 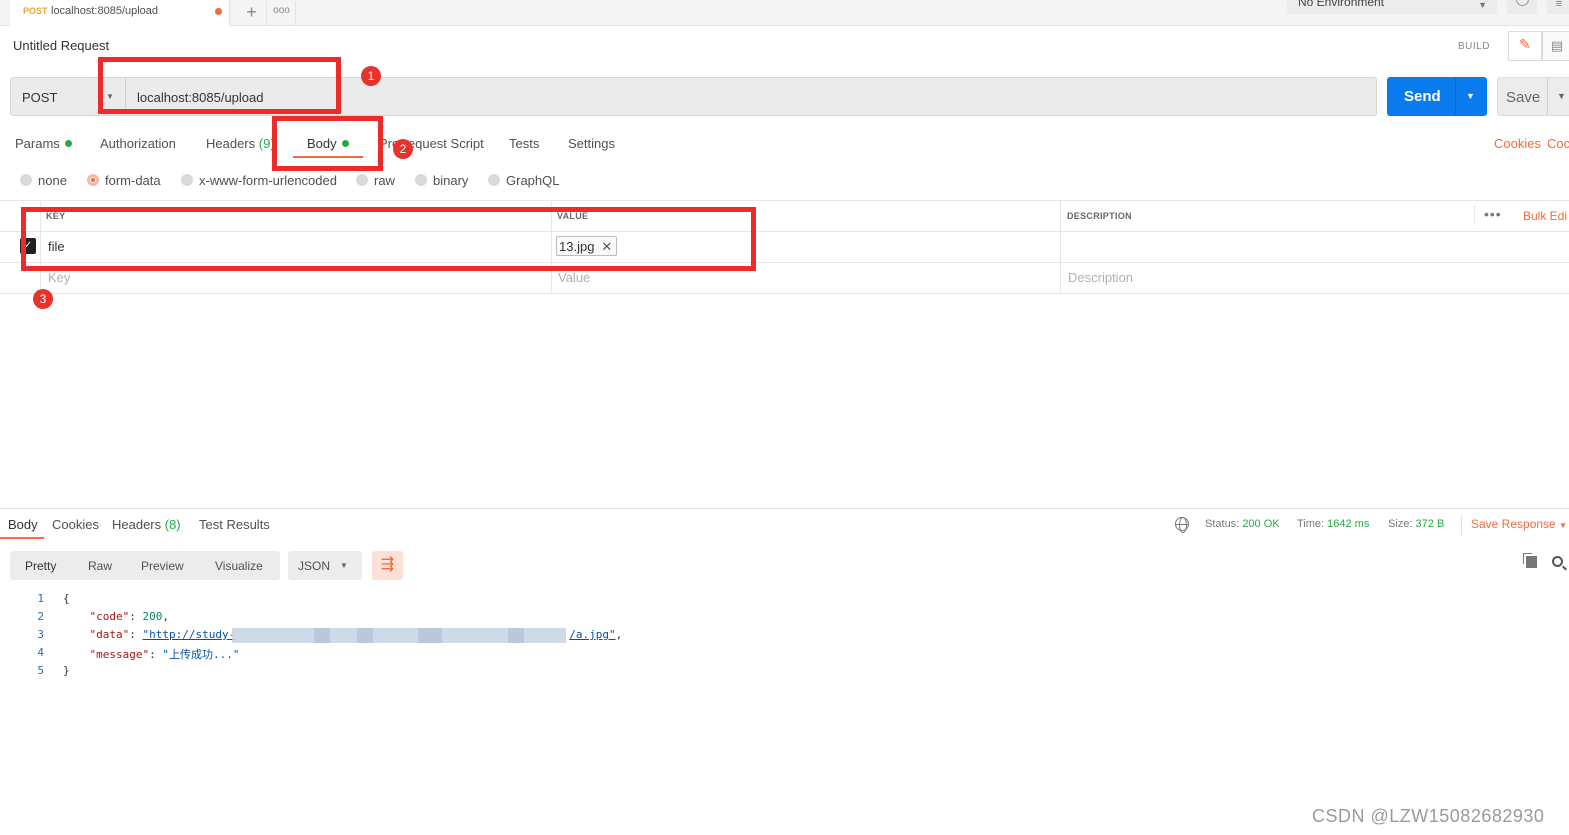 I want to click on save-button: Save ▼, so click(x=1533, y=96).